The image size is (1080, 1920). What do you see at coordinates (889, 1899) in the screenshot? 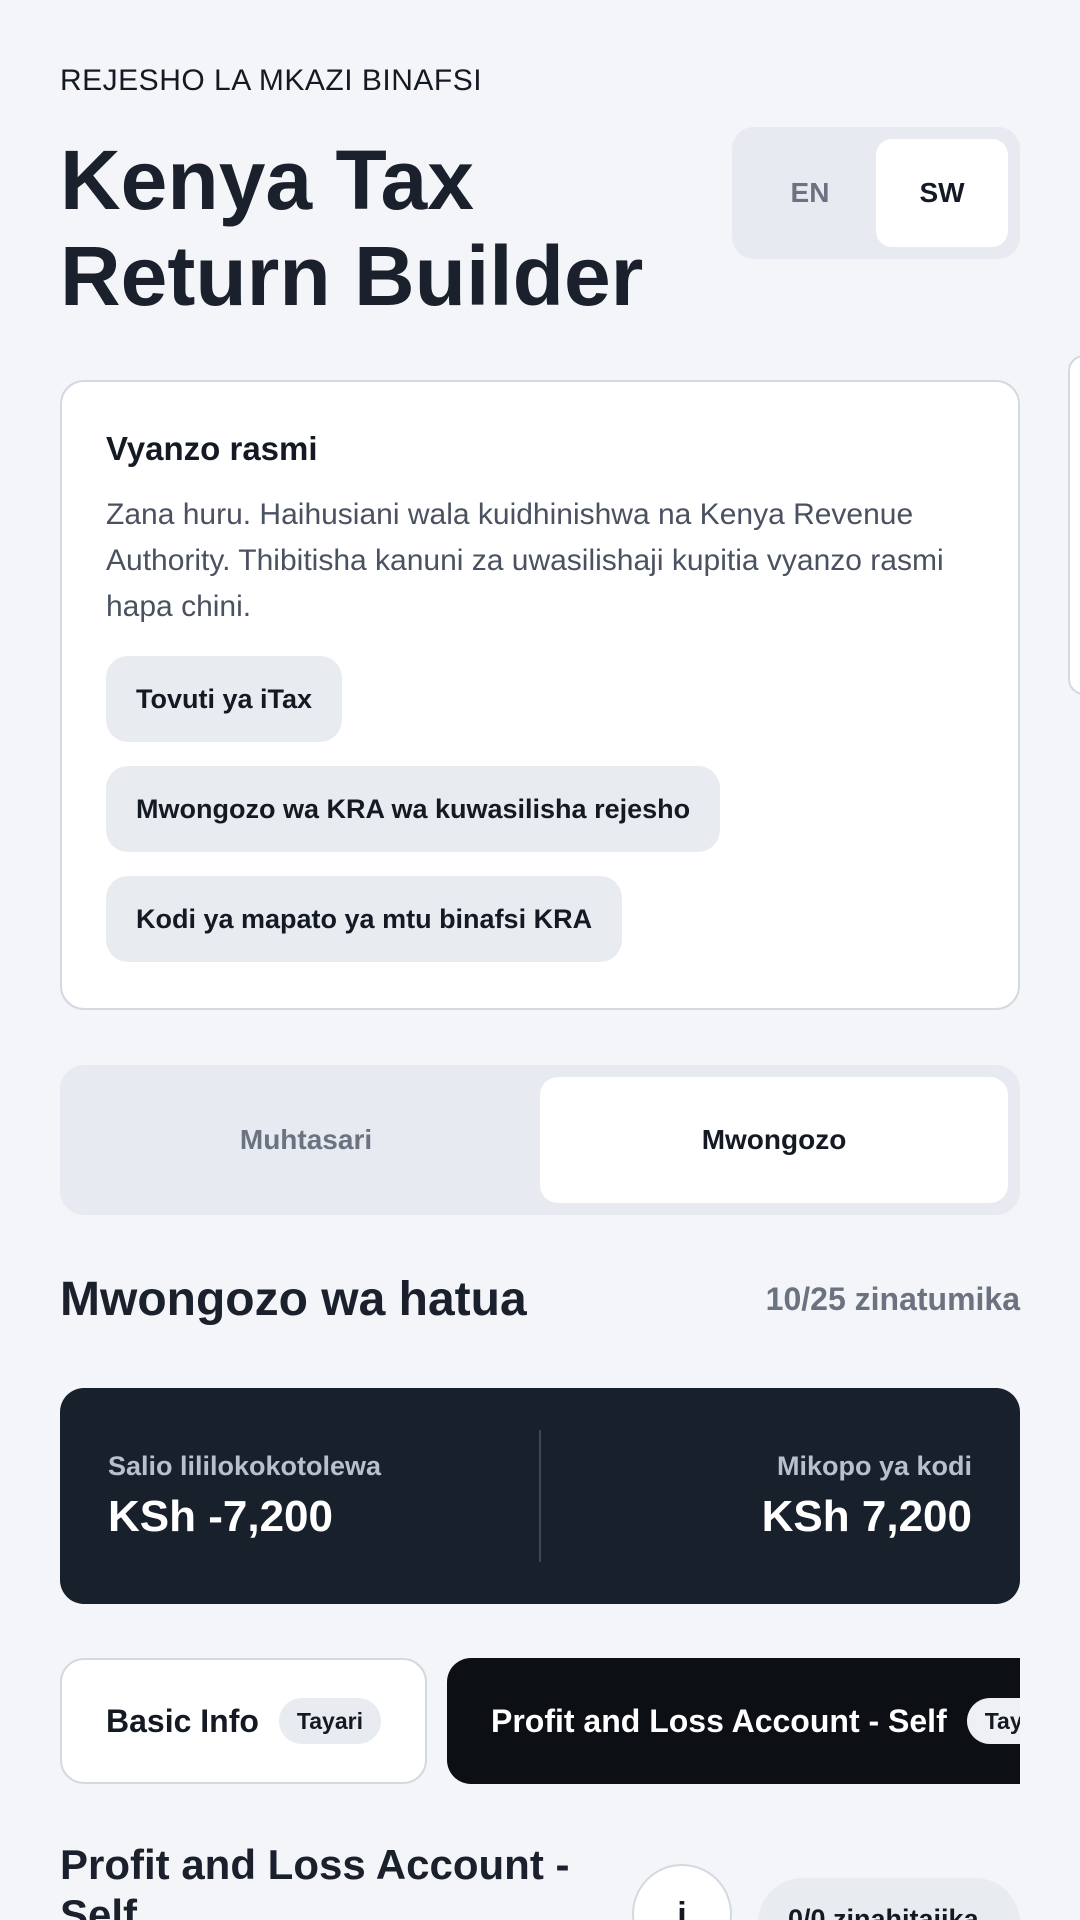
I see `required-count-badge: 0/0 zinahitajika` at bounding box center [889, 1899].